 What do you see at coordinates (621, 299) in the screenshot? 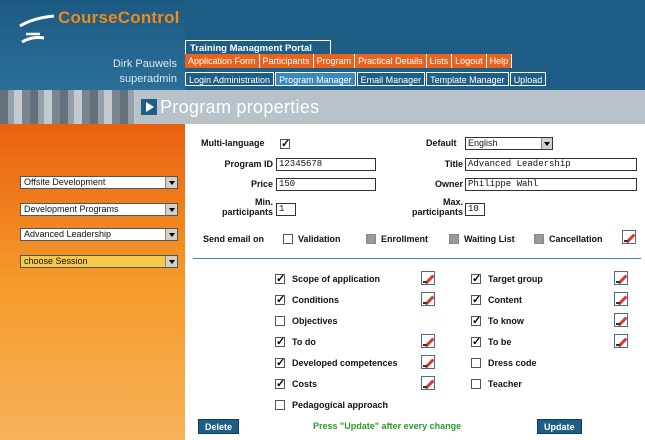
I see `edit-content-icon` at bounding box center [621, 299].